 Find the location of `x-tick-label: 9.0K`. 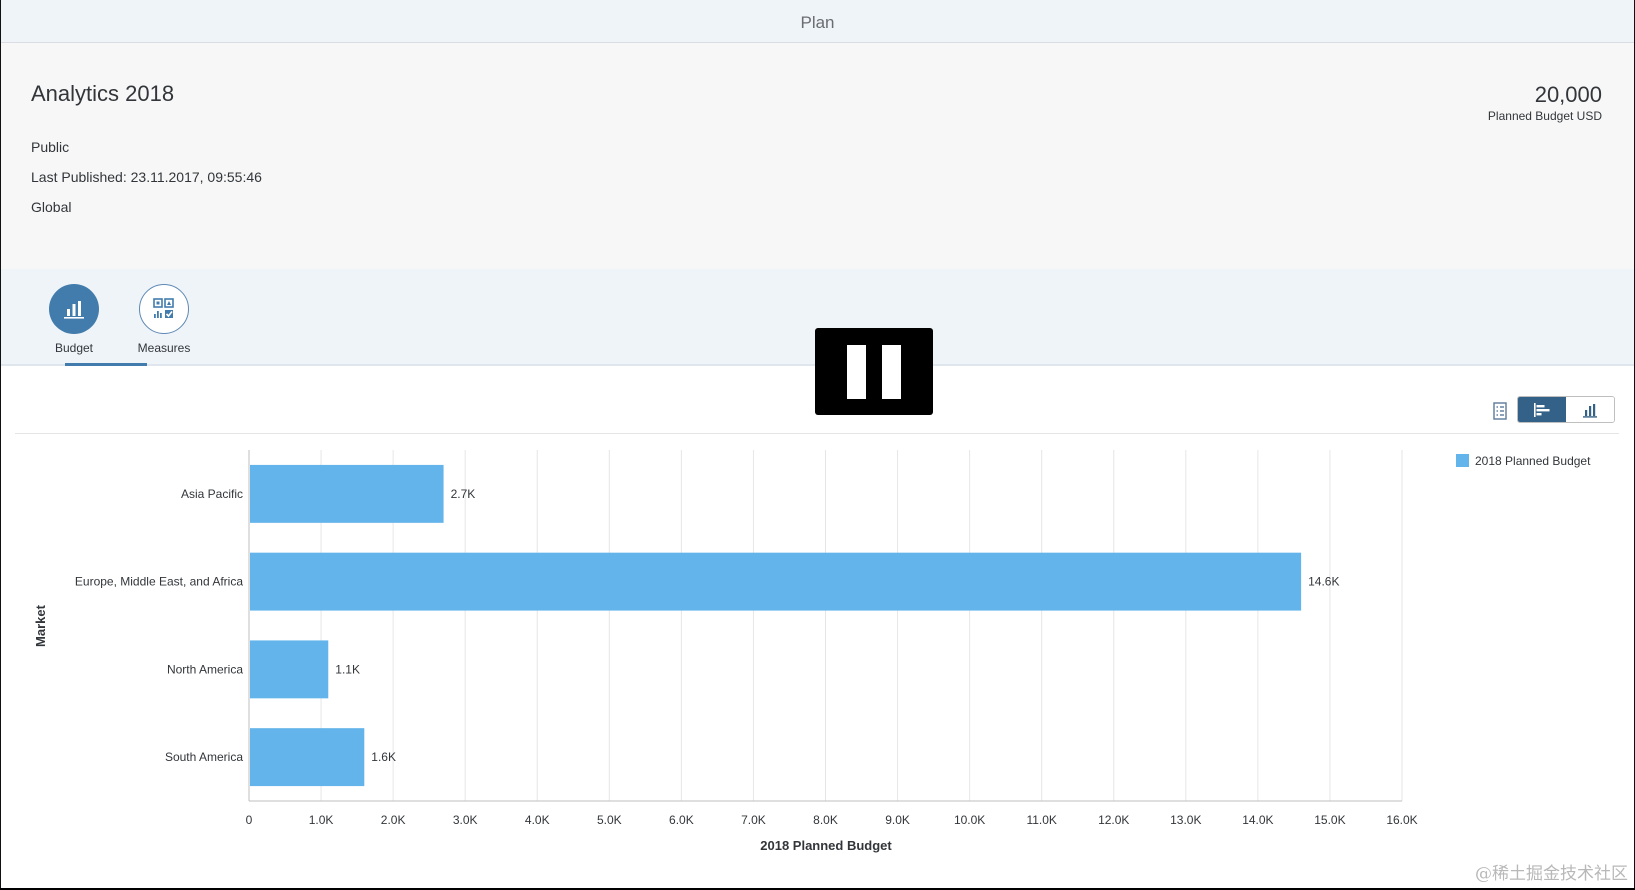

x-tick-label: 9.0K is located at coordinates (897, 820).